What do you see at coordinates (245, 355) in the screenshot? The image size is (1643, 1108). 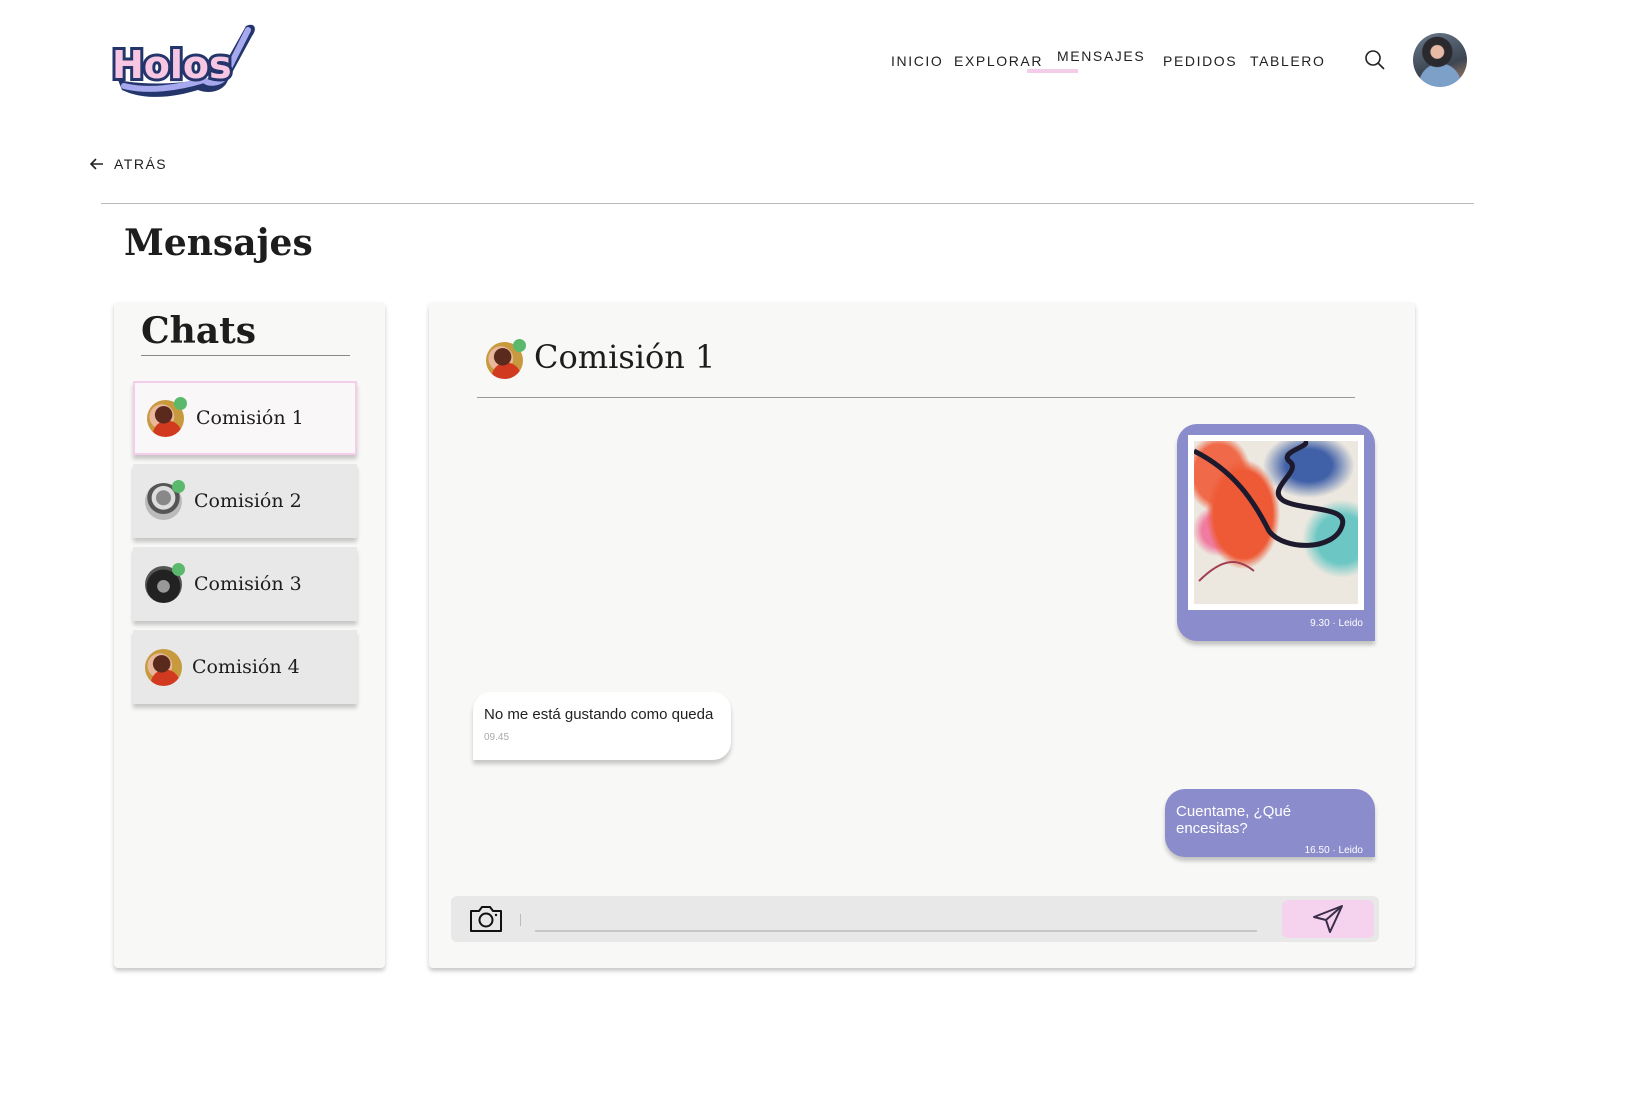 I see `chats-title-underline` at bounding box center [245, 355].